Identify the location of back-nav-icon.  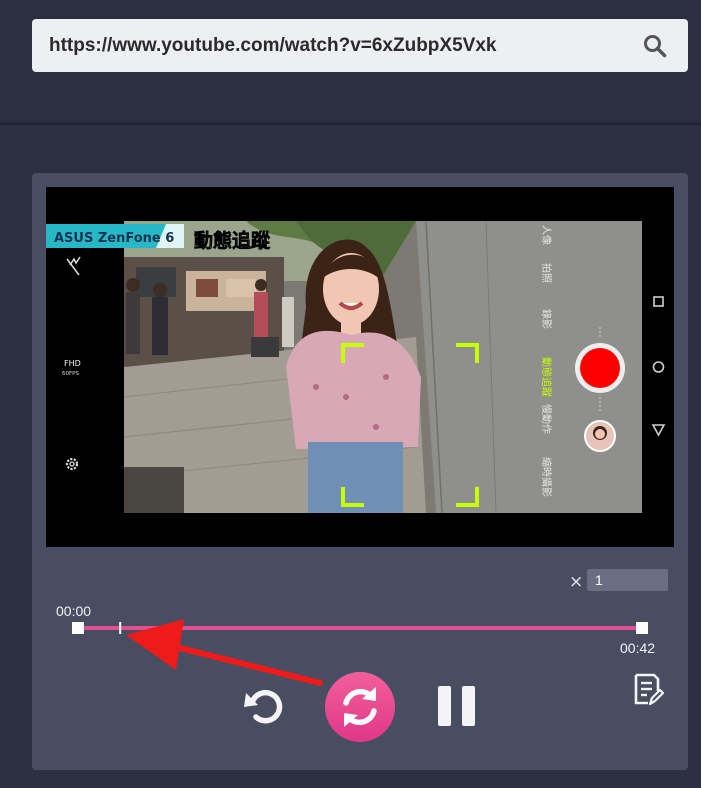
(658, 430).